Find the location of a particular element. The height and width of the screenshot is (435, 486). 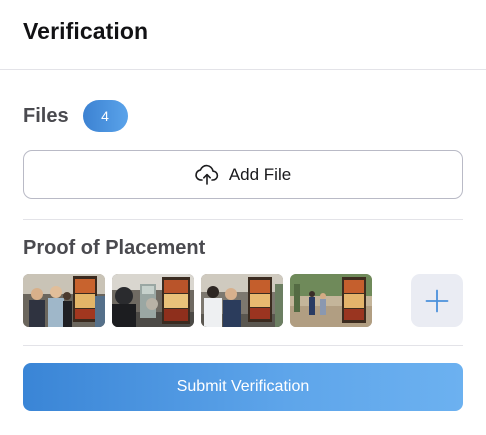

submit-verification-button: Submit Verification is located at coordinates (243, 387).